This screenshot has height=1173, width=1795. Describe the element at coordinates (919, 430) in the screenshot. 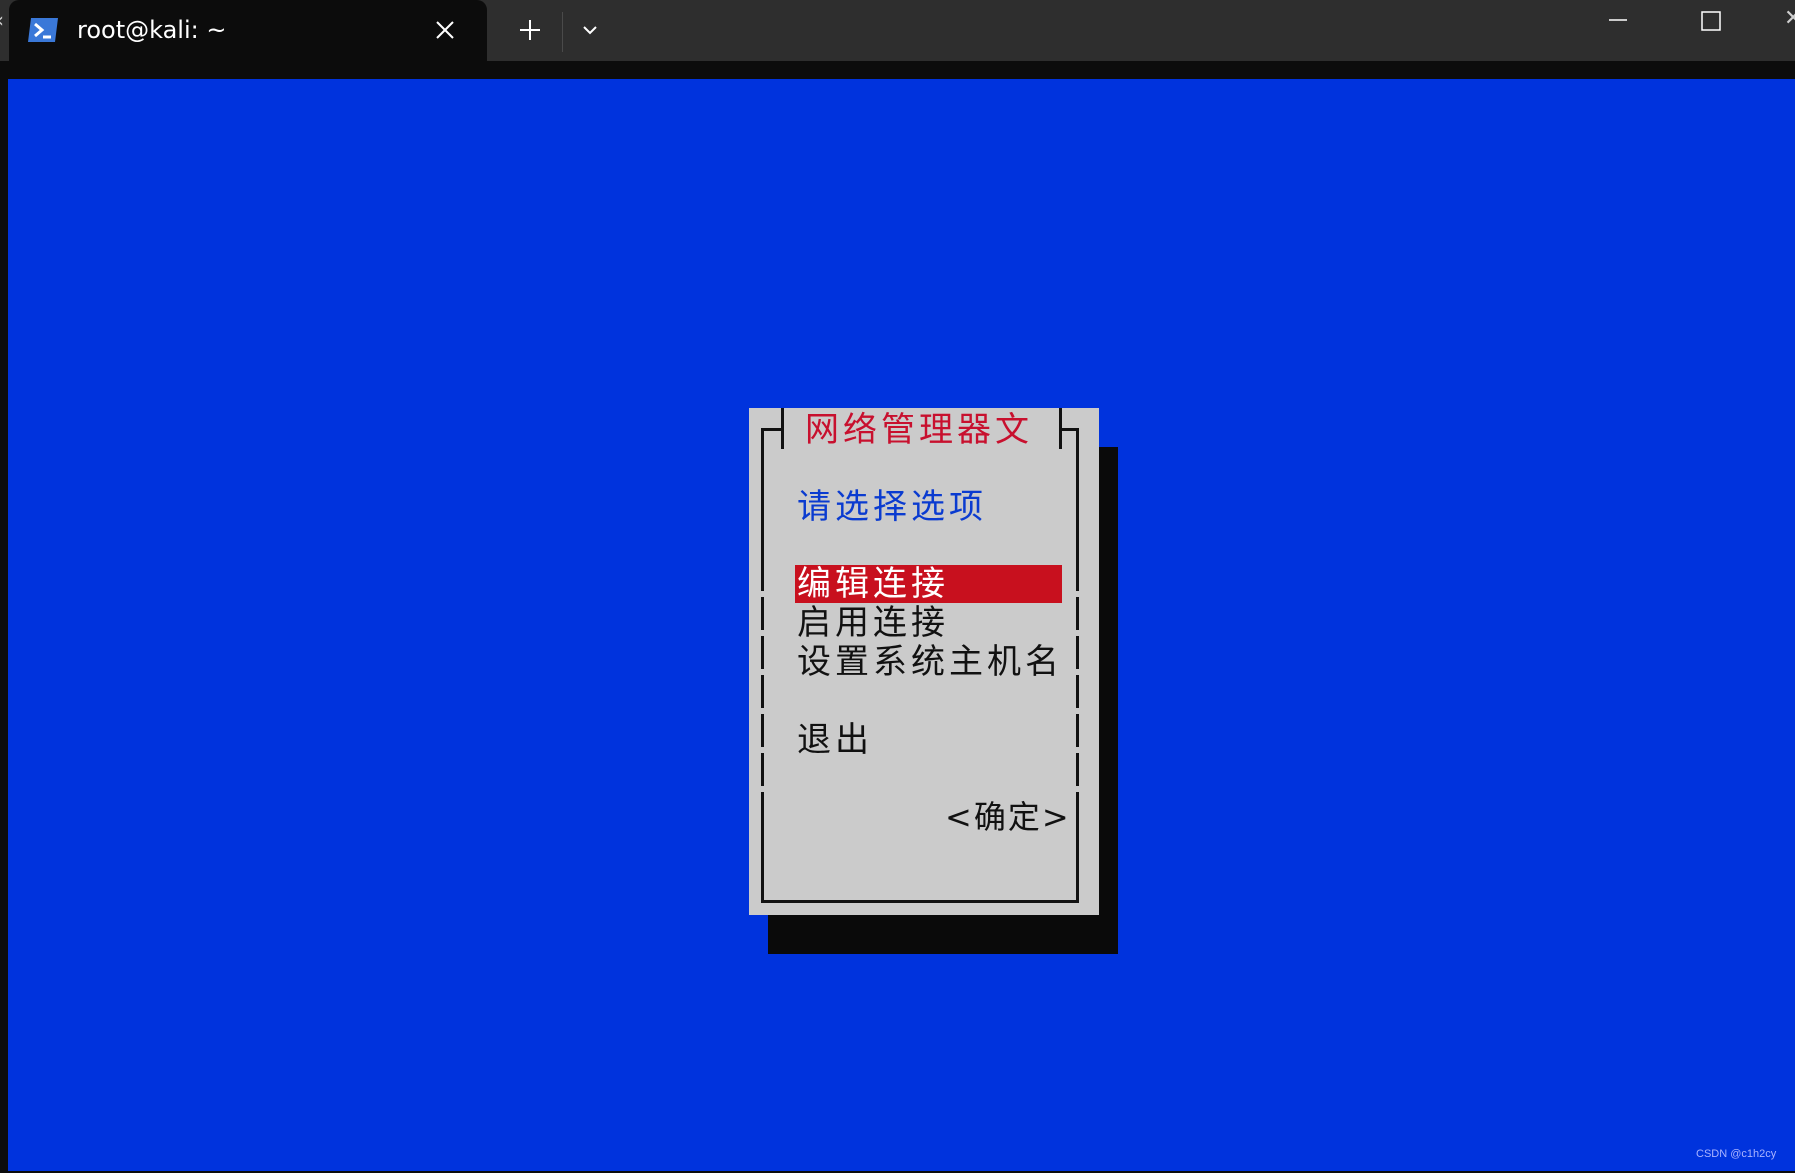

I see `dialog-title: 网络管理器文` at that location.